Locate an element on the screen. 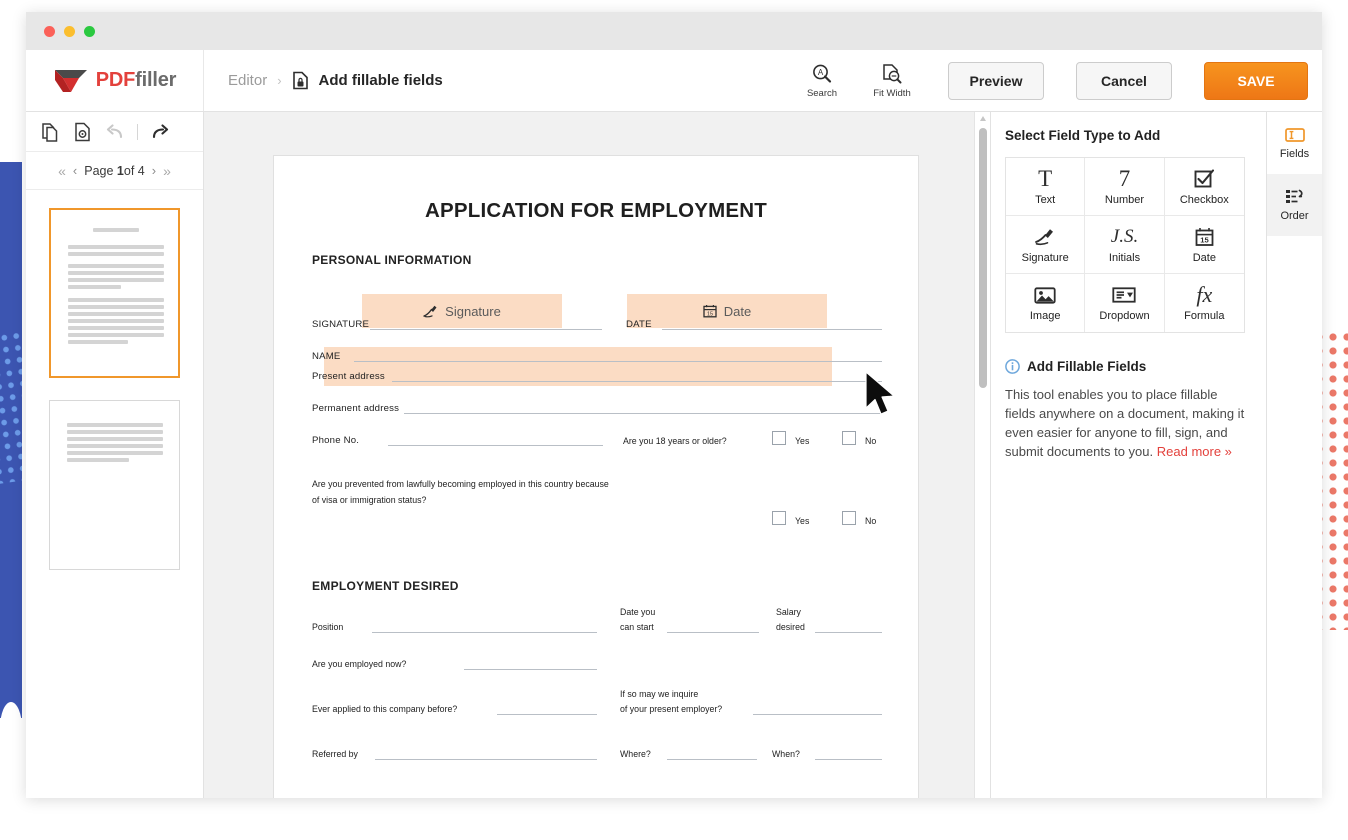 Image resolution: width=1348 pixels, height=840 pixels. decoration-blue-notch is located at coordinates (11, 710).